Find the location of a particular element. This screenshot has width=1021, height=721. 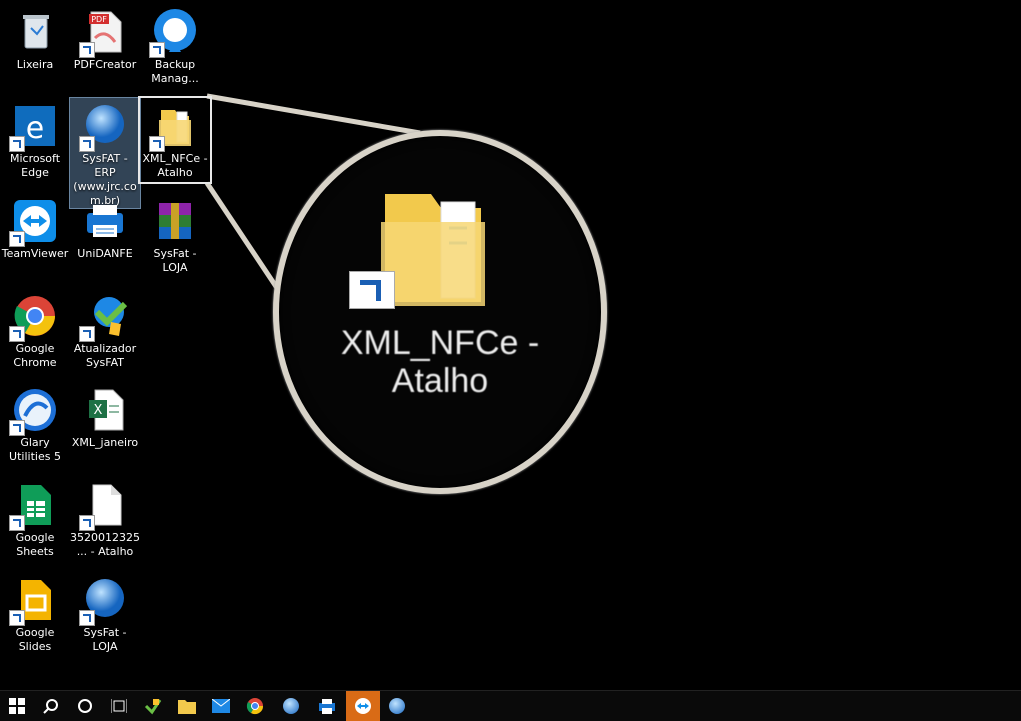

updater-globe-icon is located at coordinates (104, 317).